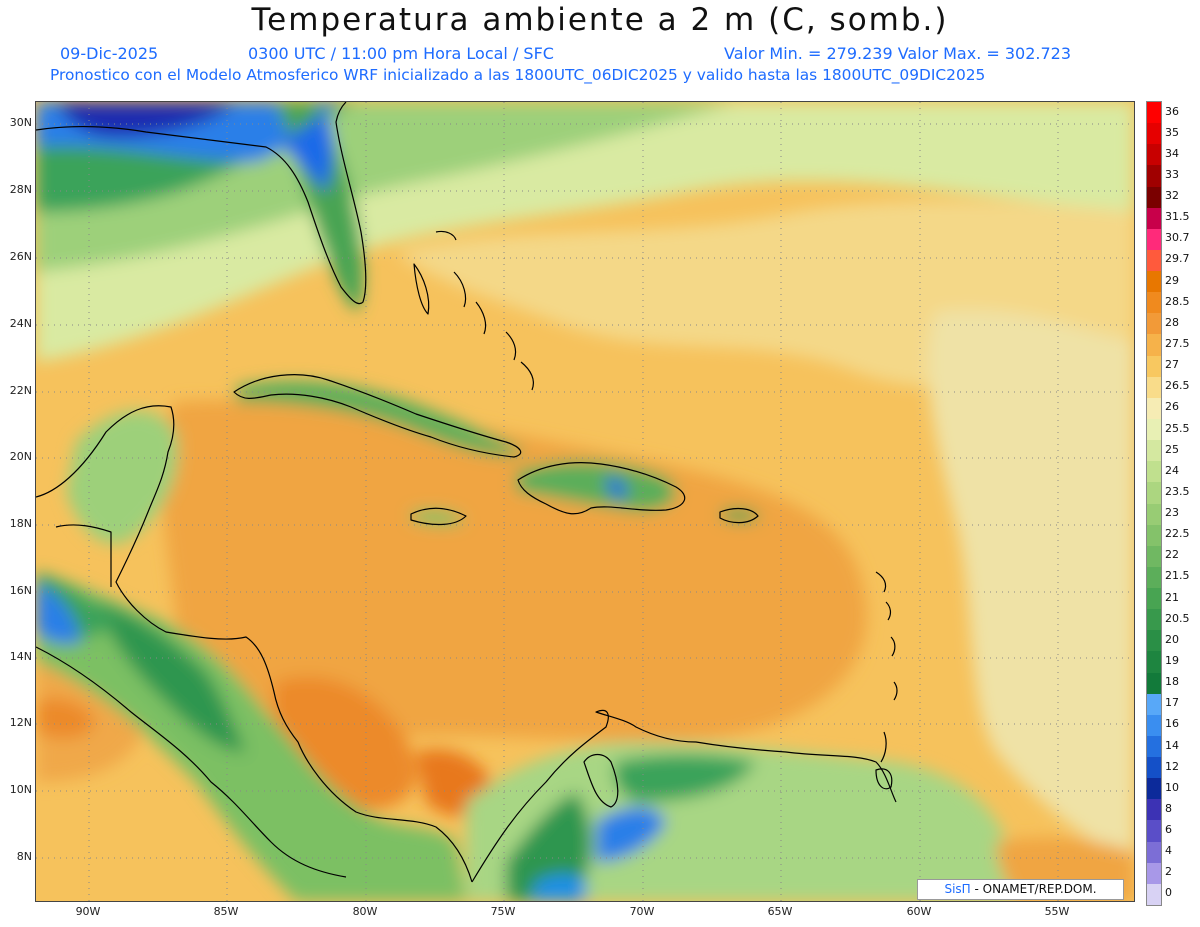  I want to click on colorbar-label: 4, so click(1168, 851).